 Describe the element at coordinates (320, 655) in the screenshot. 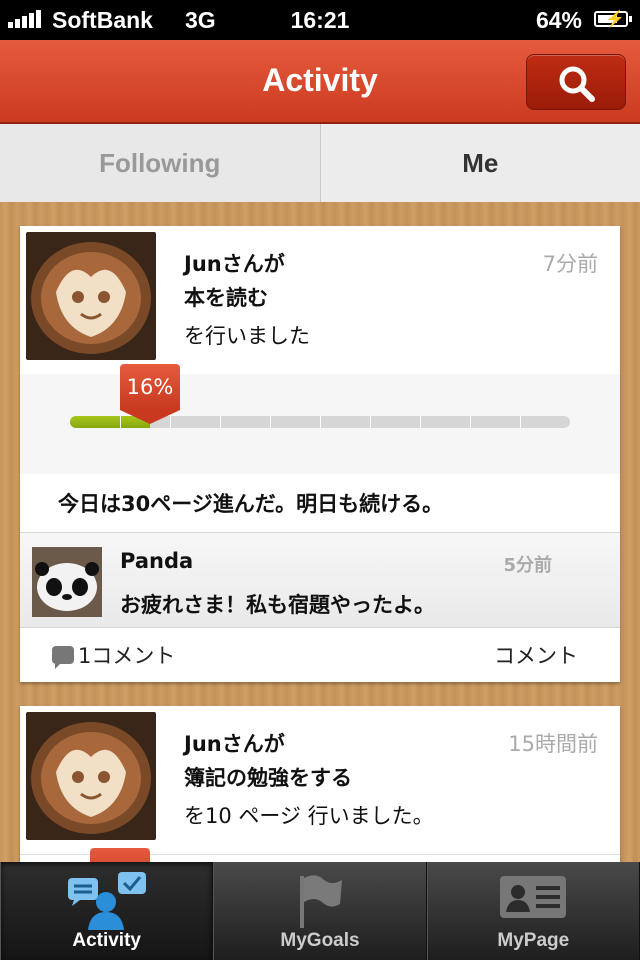

I see `card-footer: 1コメント コメント` at that location.